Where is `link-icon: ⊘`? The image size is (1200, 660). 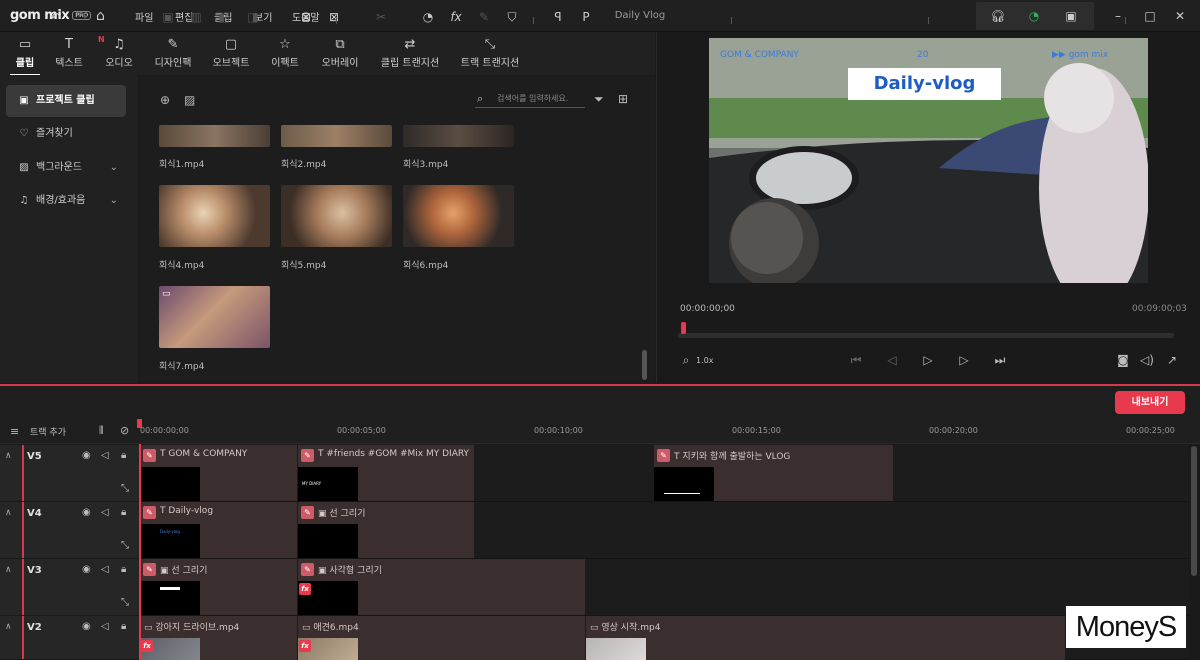 link-icon: ⊘ is located at coordinates (124, 430).